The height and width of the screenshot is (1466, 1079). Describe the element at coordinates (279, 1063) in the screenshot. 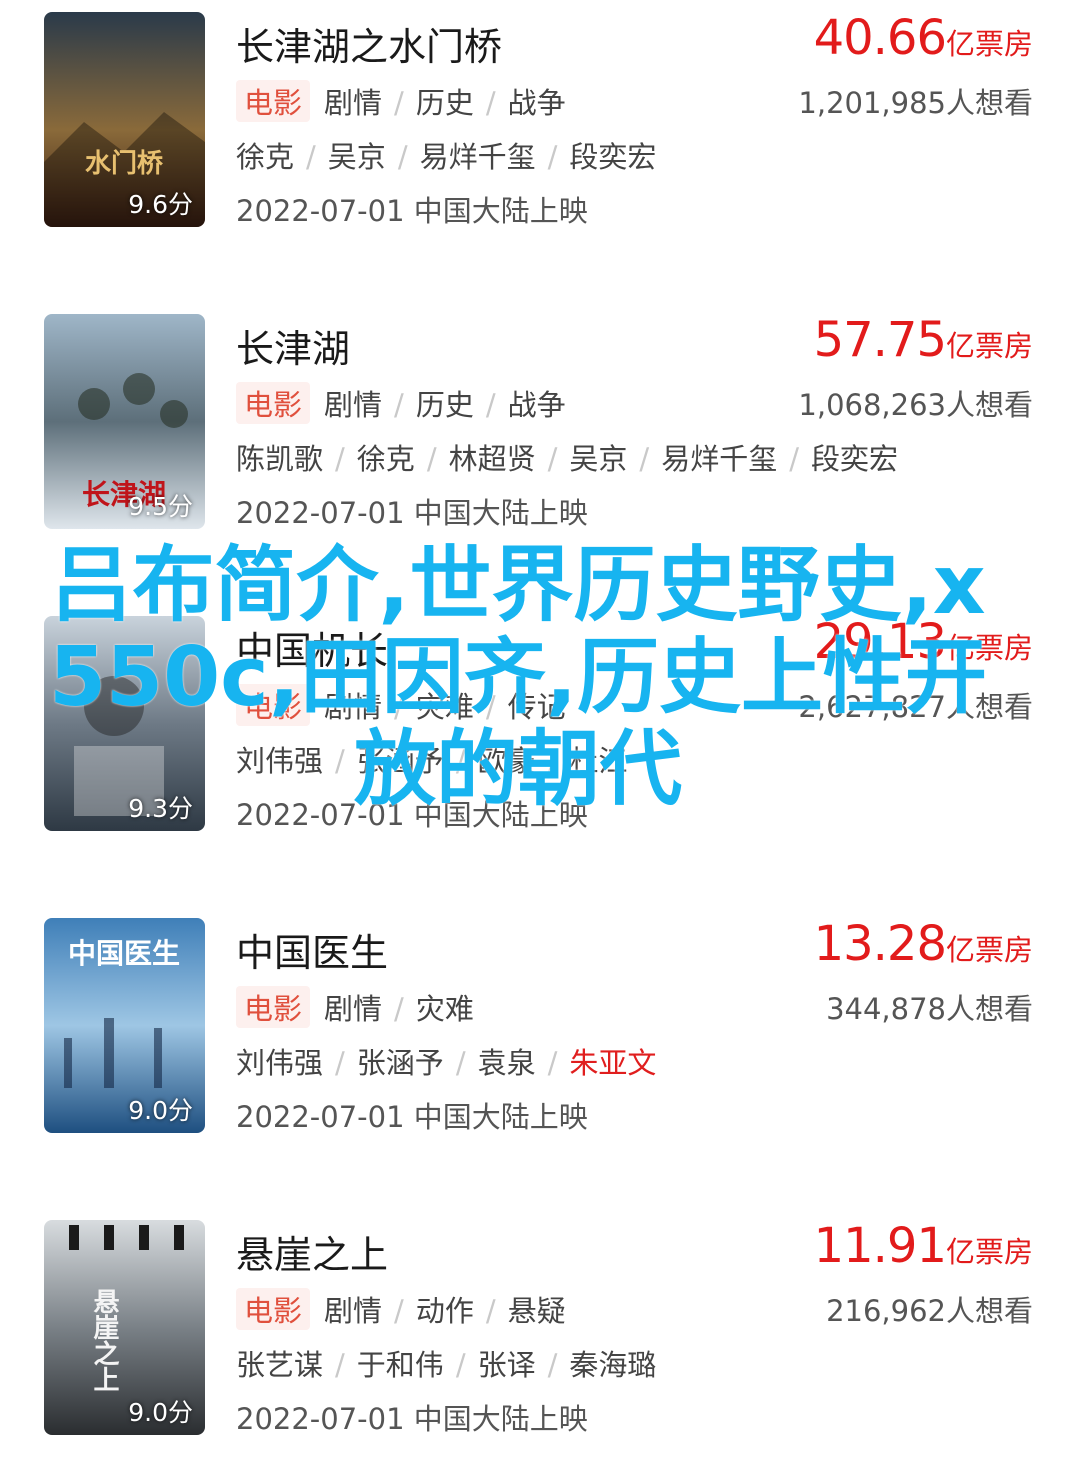

I see `cast-member: 刘伟强` at that location.